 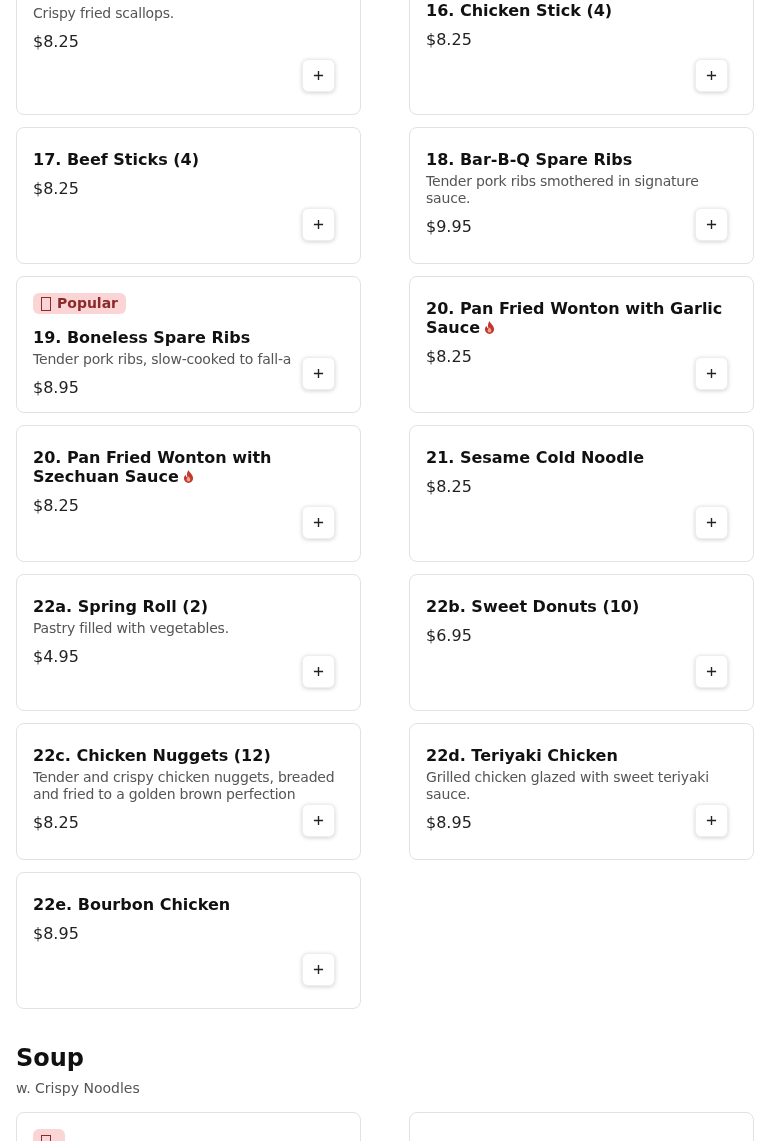 I want to click on item-name: 18. Bar-B-Q Spare Ribs, so click(x=530, y=159).